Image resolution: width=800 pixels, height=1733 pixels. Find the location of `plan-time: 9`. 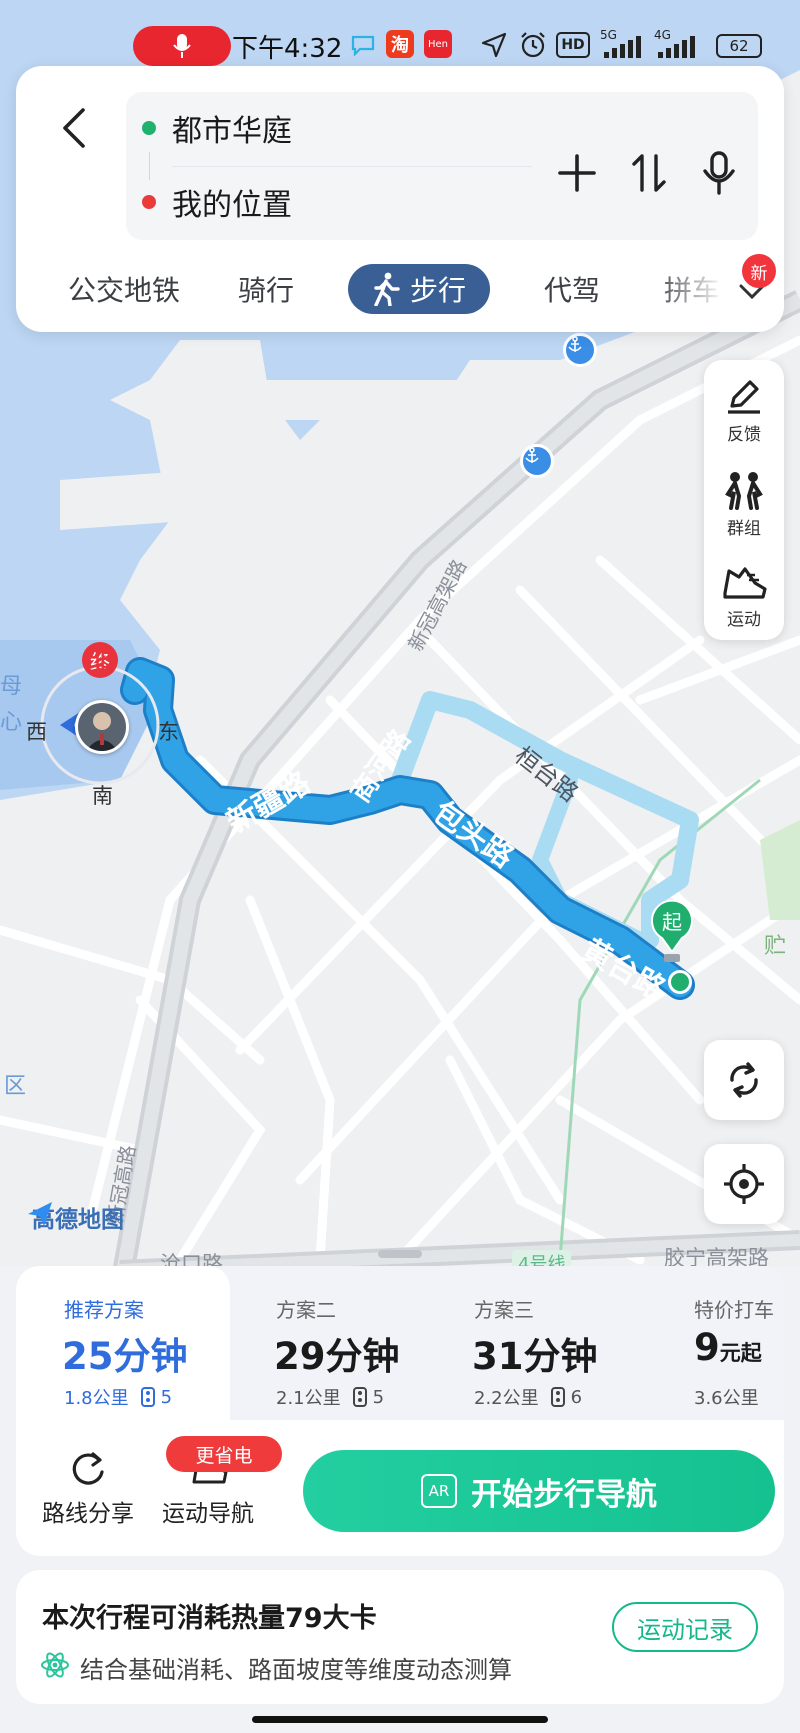

plan-time: 9 is located at coordinates (707, 1347).